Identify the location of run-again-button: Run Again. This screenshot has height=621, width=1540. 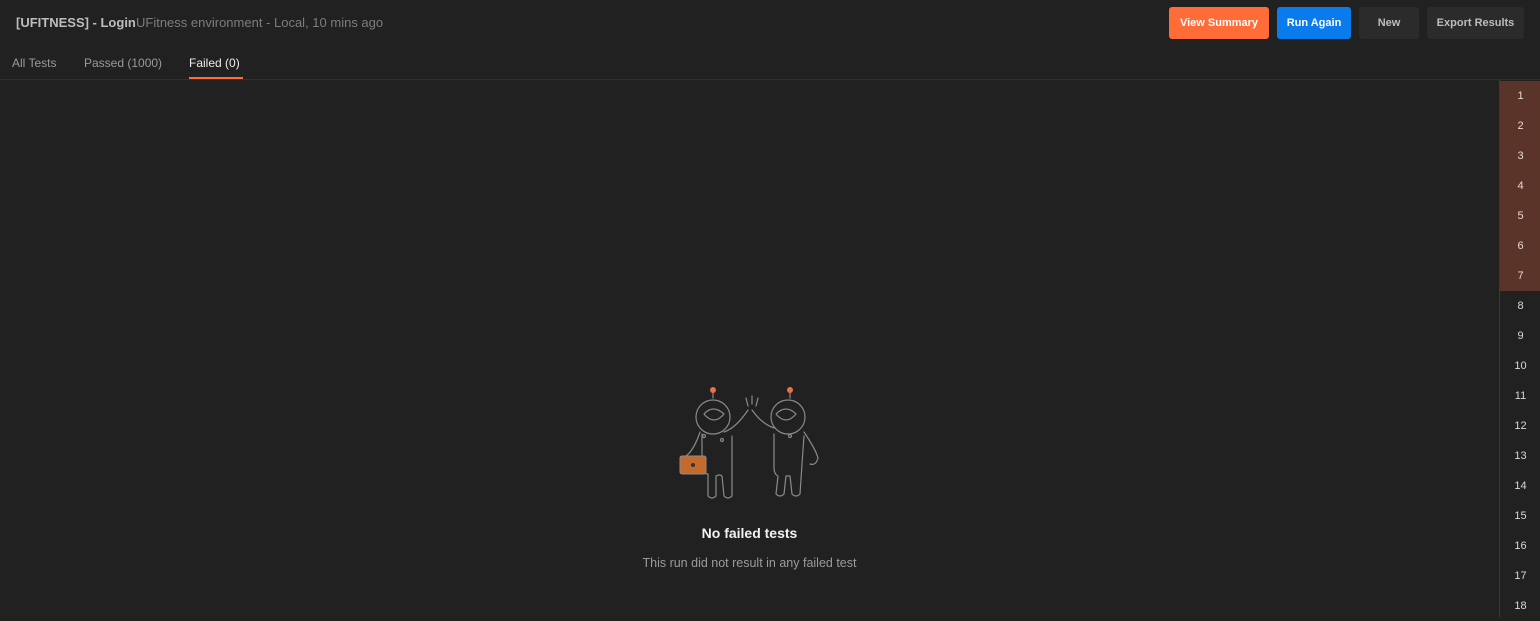
(1314, 23).